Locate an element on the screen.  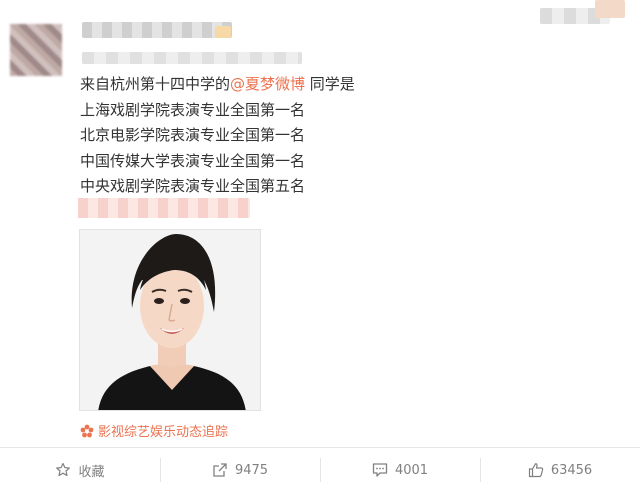
like-count: 63456 is located at coordinates (571, 470).